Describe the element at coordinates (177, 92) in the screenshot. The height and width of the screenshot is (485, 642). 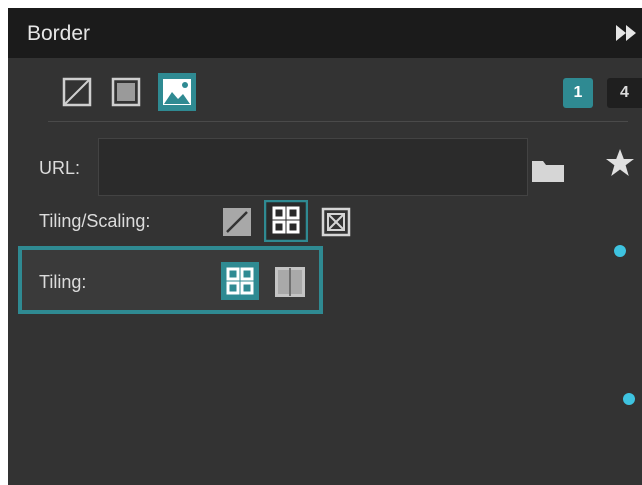
I see `image-icon` at that location.